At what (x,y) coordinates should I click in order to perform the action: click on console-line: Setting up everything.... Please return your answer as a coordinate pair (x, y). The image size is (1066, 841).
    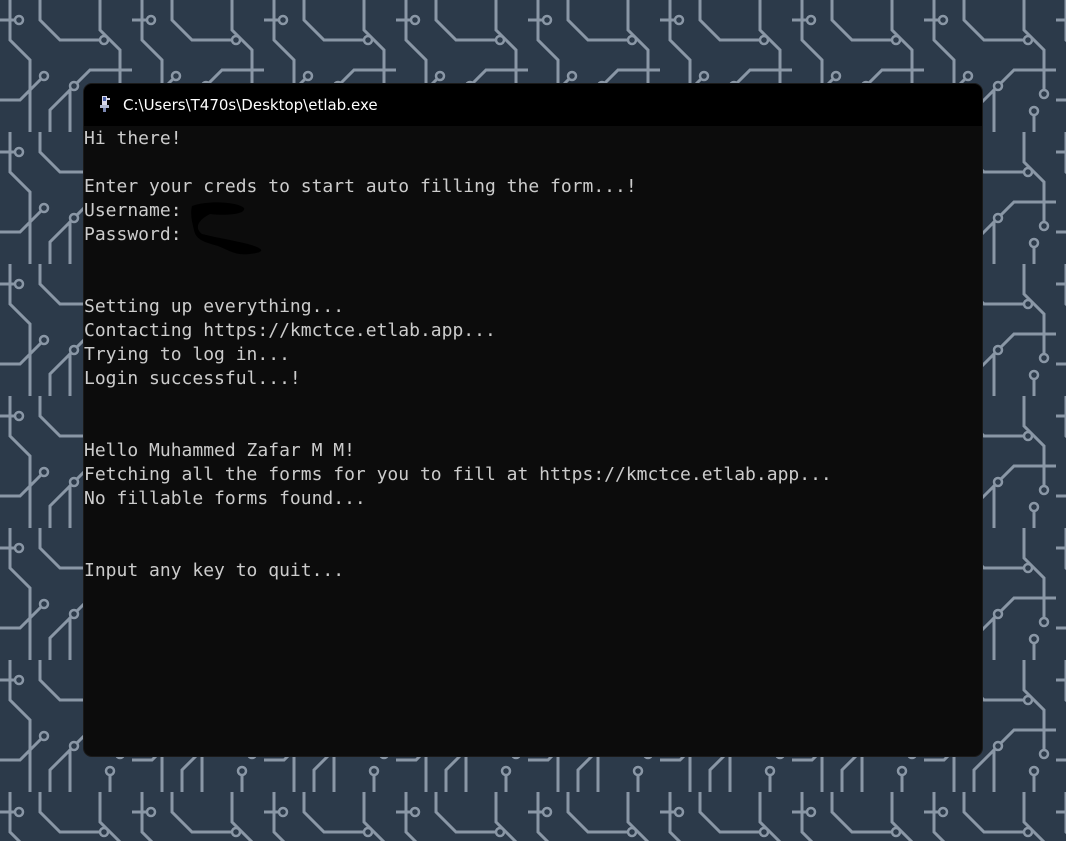
    Looking at the image, I should click on (214, 306).